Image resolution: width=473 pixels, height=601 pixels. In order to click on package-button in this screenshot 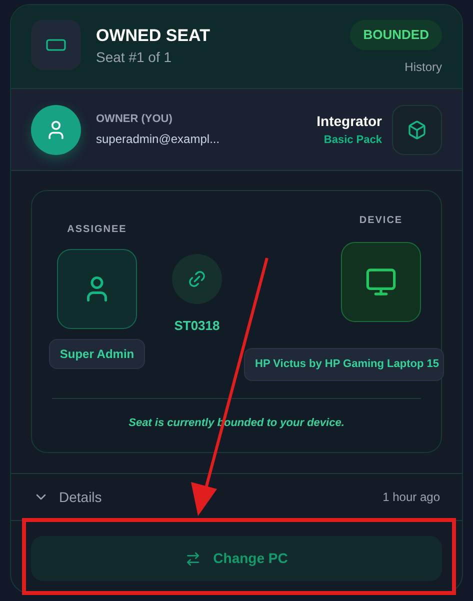, I will do `click(417, 129)`.